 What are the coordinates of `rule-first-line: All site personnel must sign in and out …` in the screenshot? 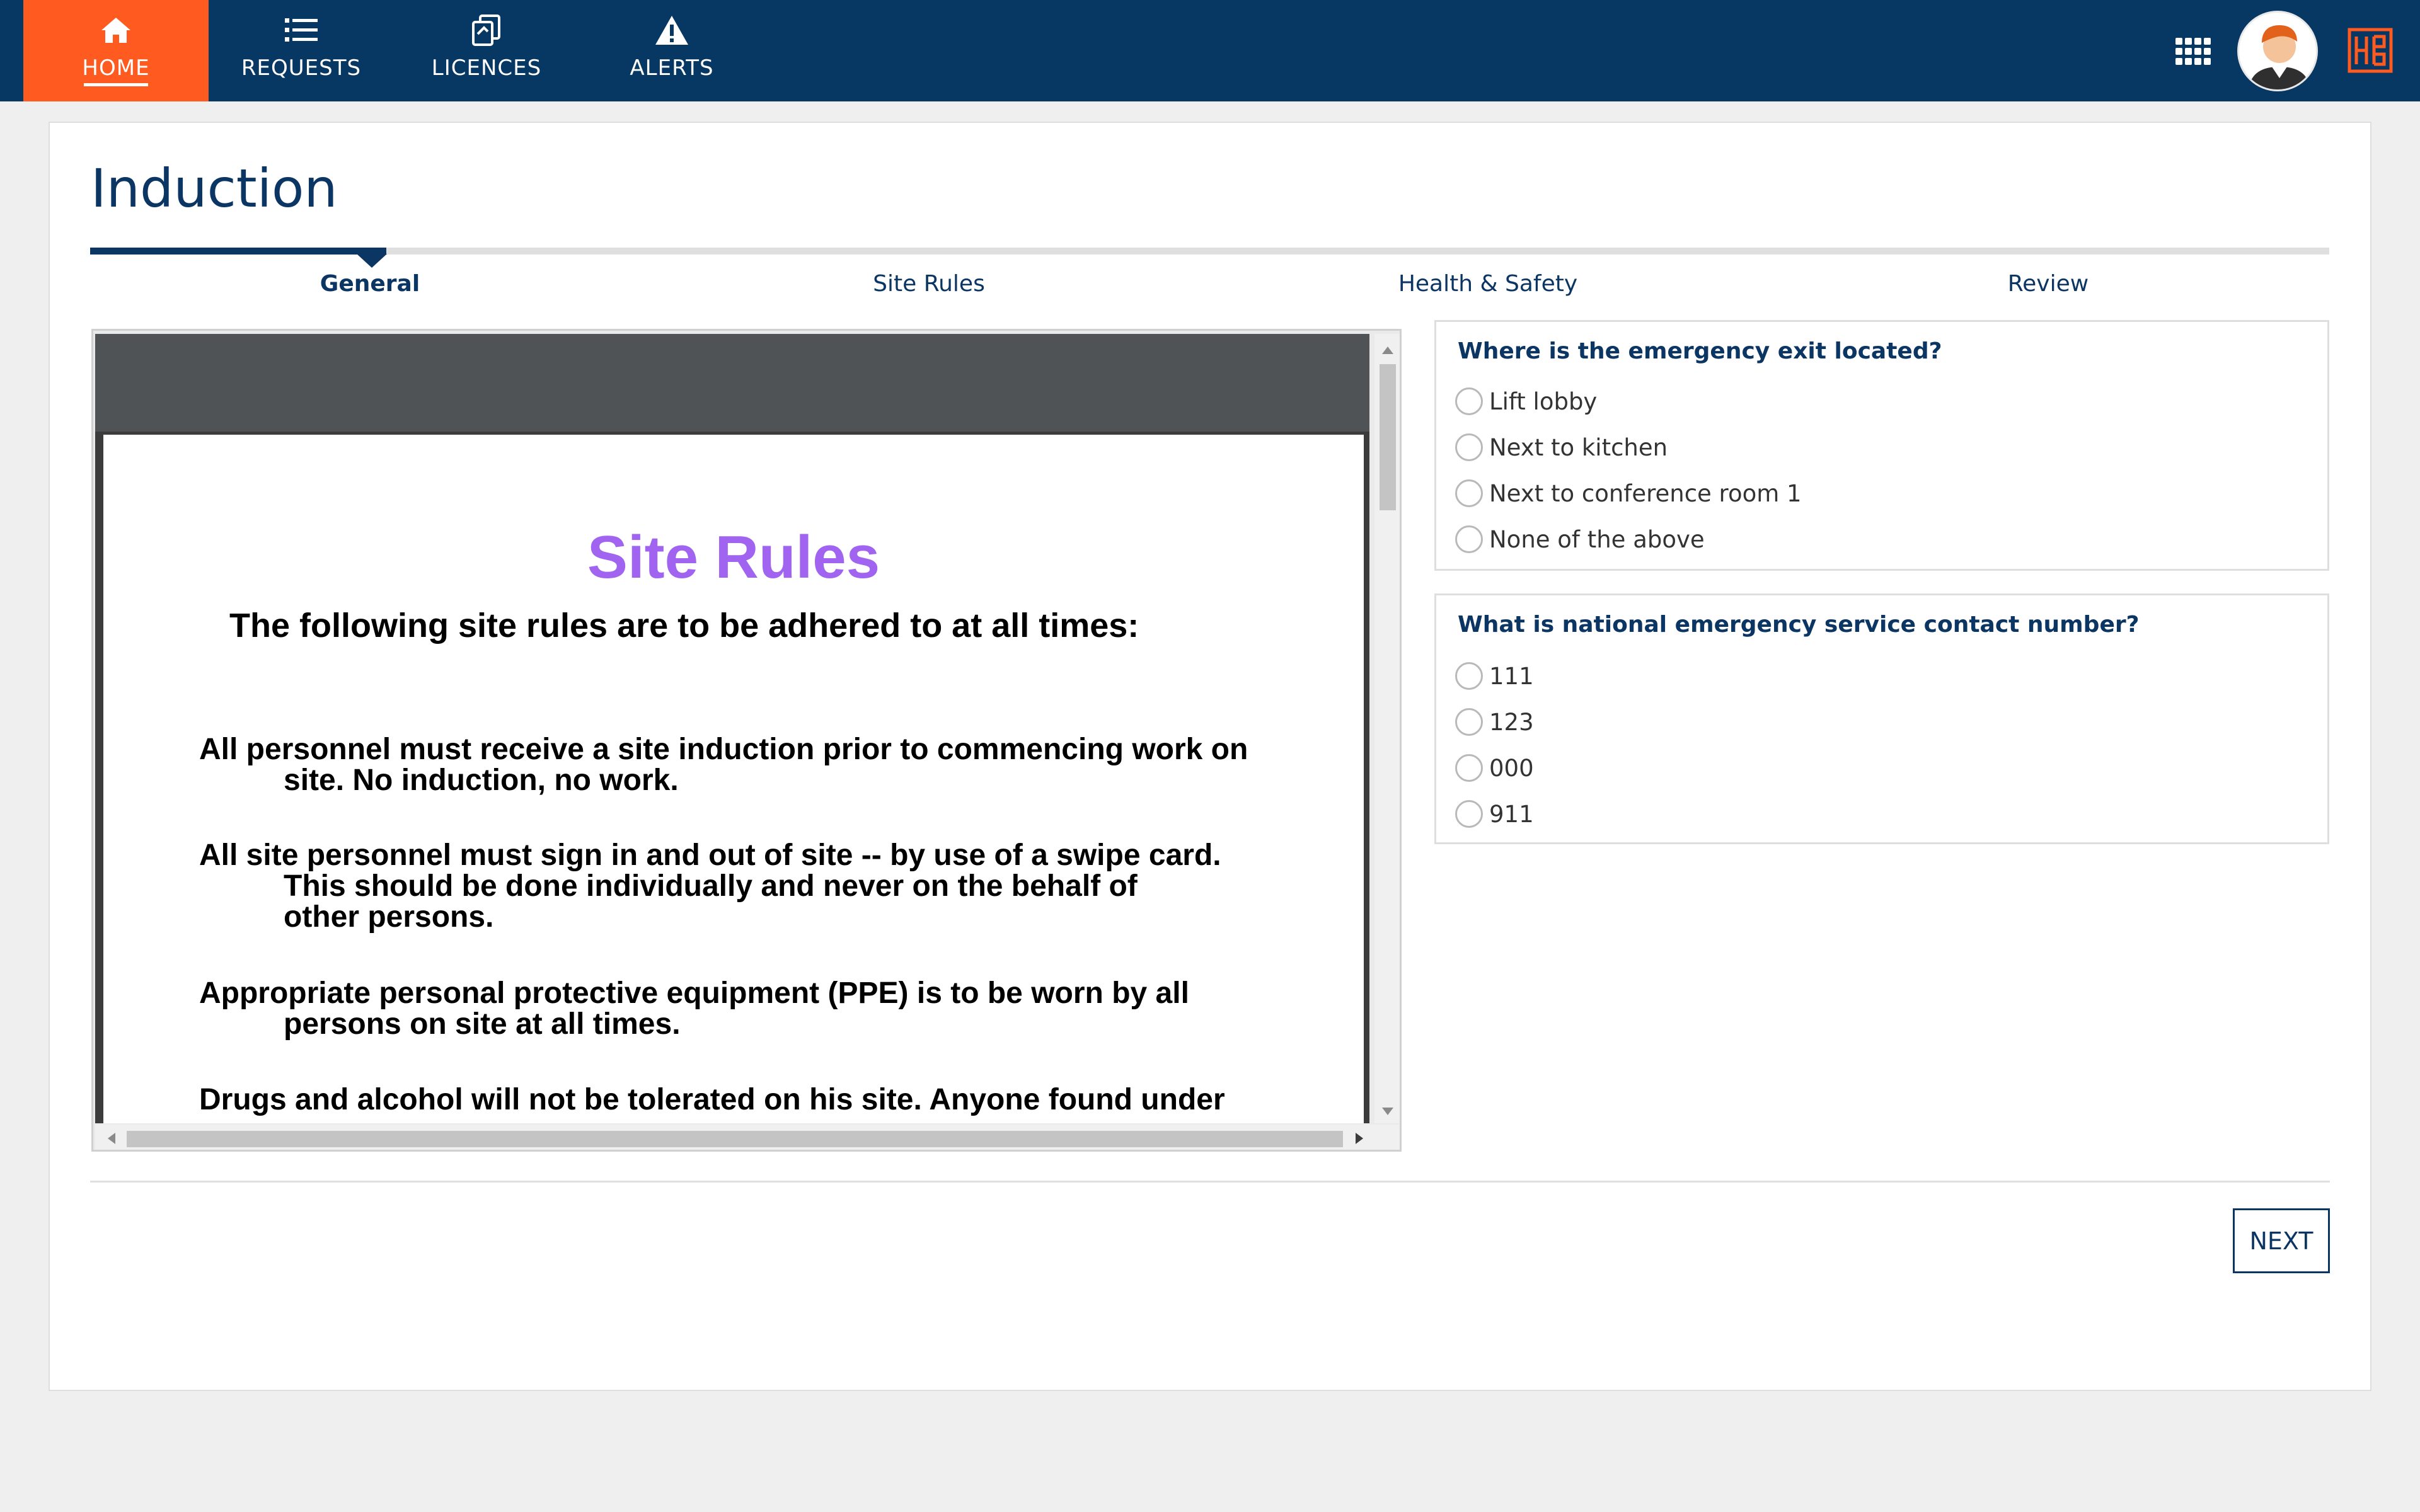 It's located at (710, 855).